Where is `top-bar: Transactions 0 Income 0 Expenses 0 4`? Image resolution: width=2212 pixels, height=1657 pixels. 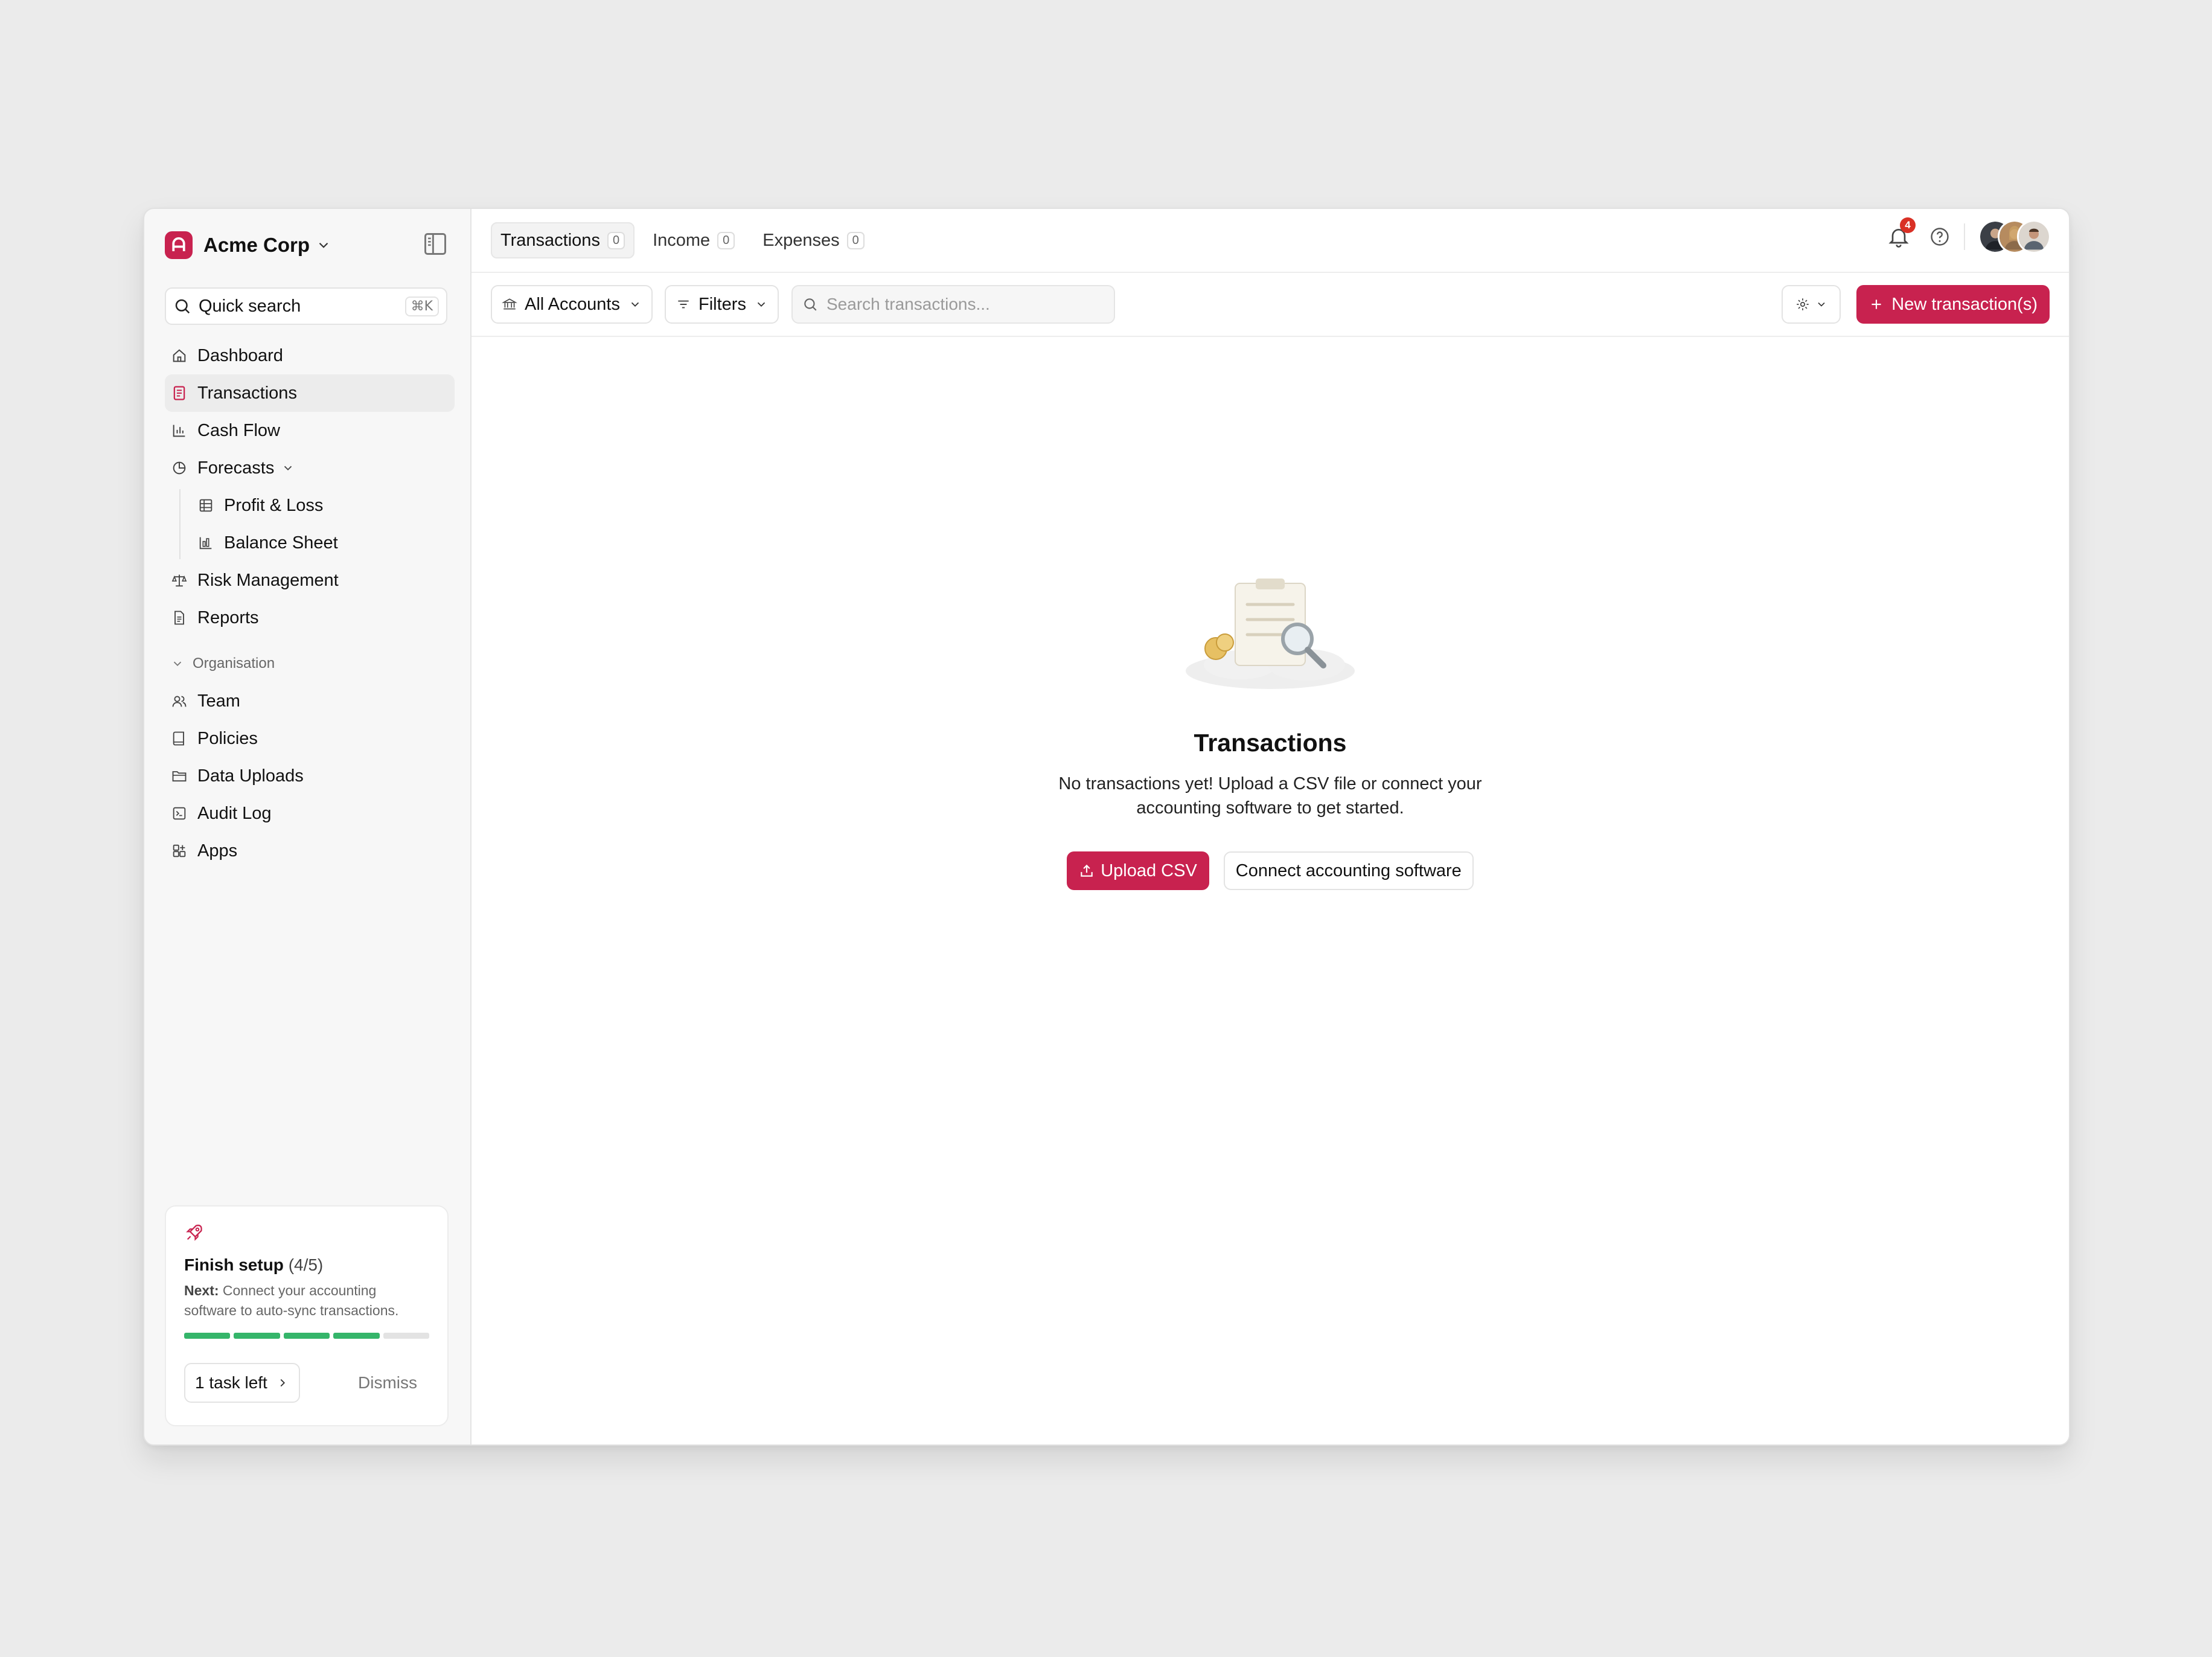 top-bar: Transactions 0 Income 0 Expenses 0 4 is located at coordinates (1270, 241).